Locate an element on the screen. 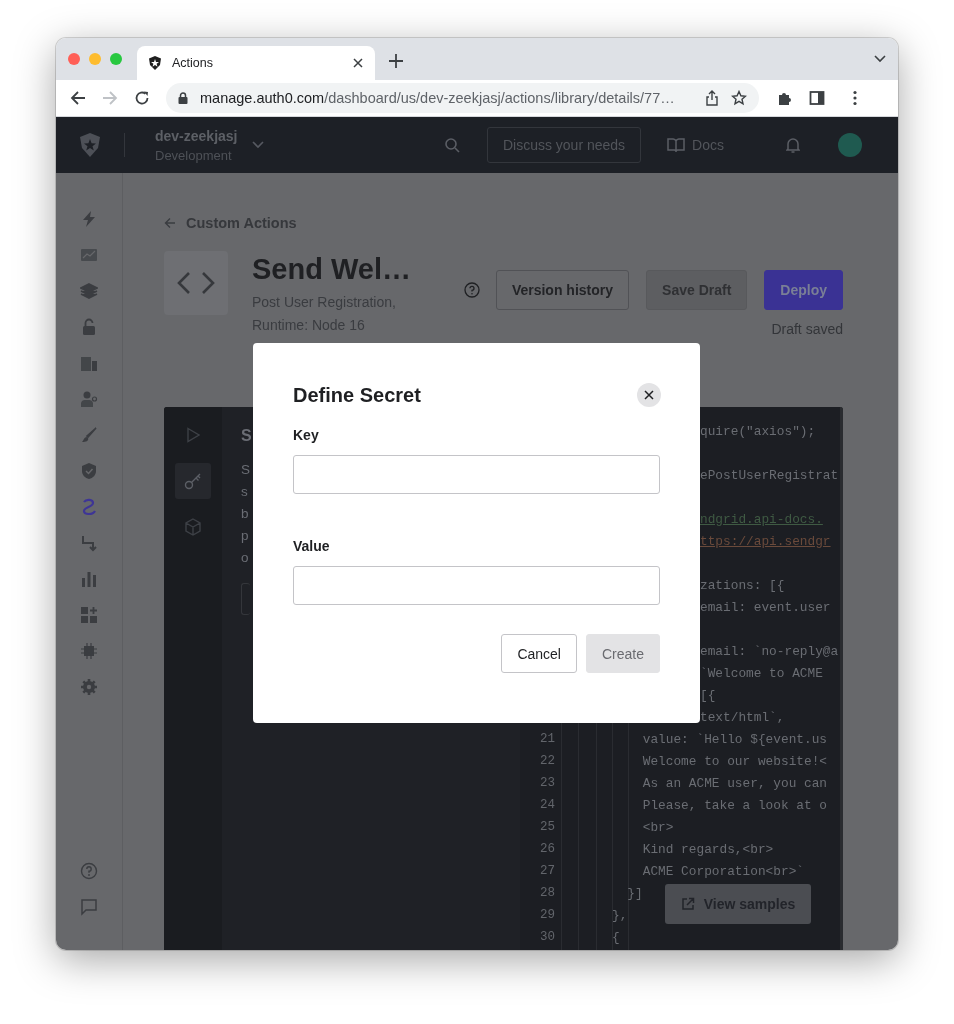 This screenshot has width=954, height=1024. line-number: 22 is located at coordinates (547, 761).